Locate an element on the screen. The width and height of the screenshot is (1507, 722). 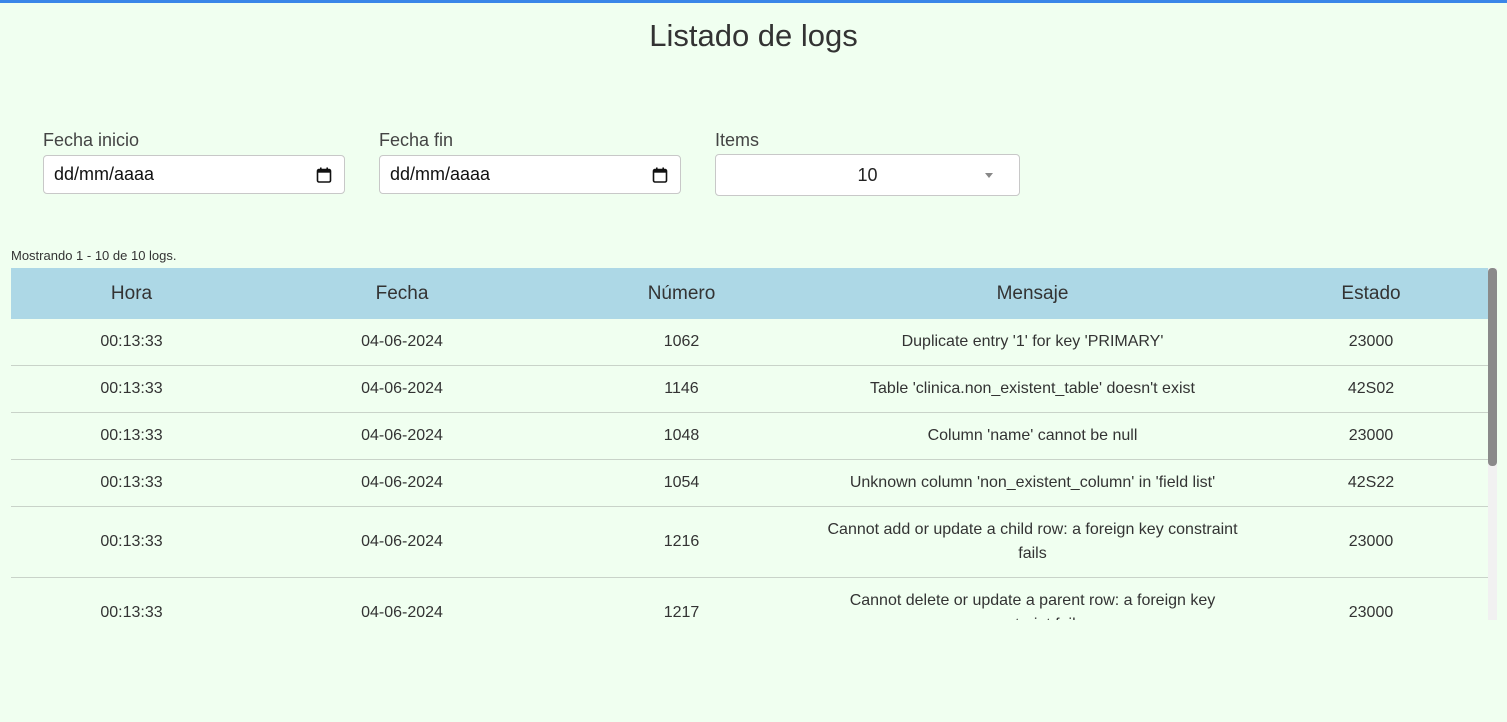
cell-numero: 1217 is located at coordinates (681, 598).